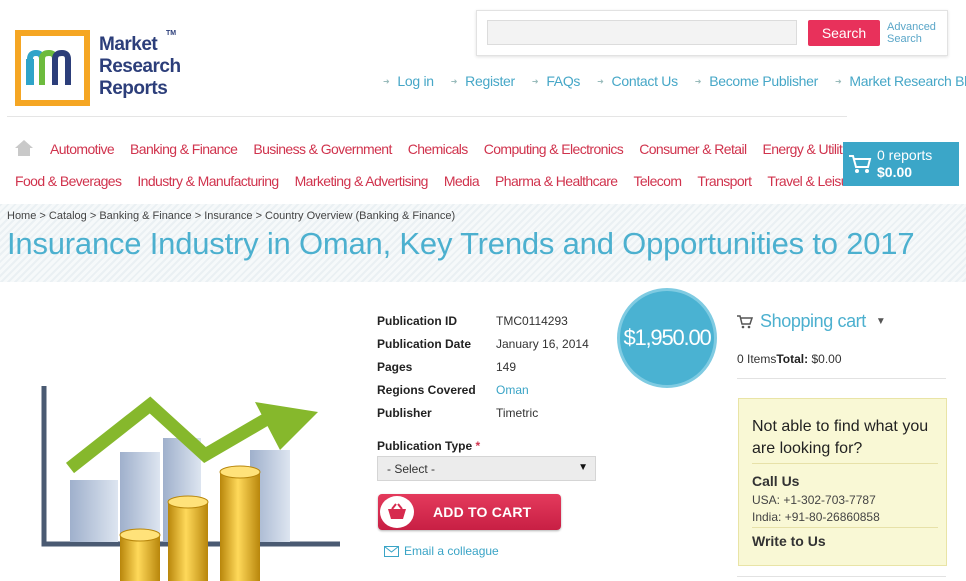 The height and width of the screenshot is (581, 966). Describe the element at coordinates (811, 321) in the screenshot. I see `shopping-cart-heading: Shopping cart ▼` at that location.